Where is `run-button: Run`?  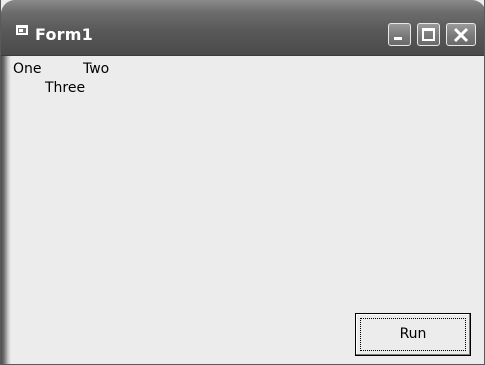 run-button: Run is located at coordinates (413, 334).